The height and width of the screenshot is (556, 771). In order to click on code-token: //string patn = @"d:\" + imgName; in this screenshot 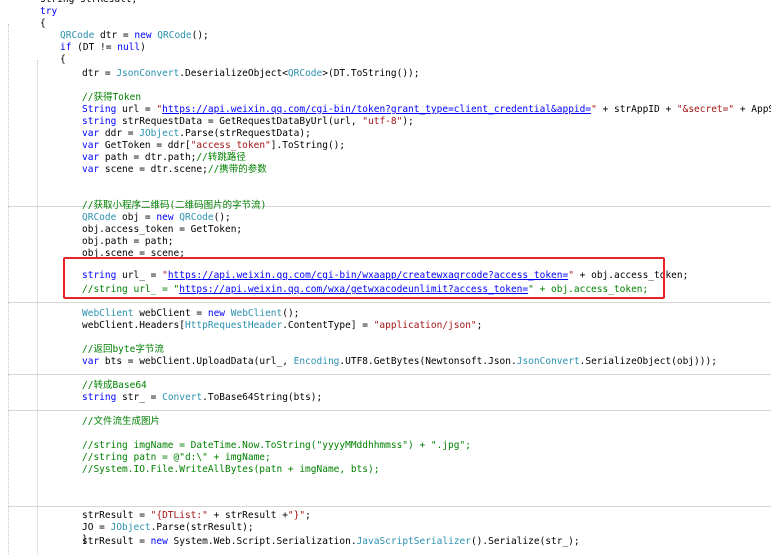, I will do `click(176, 457)`.